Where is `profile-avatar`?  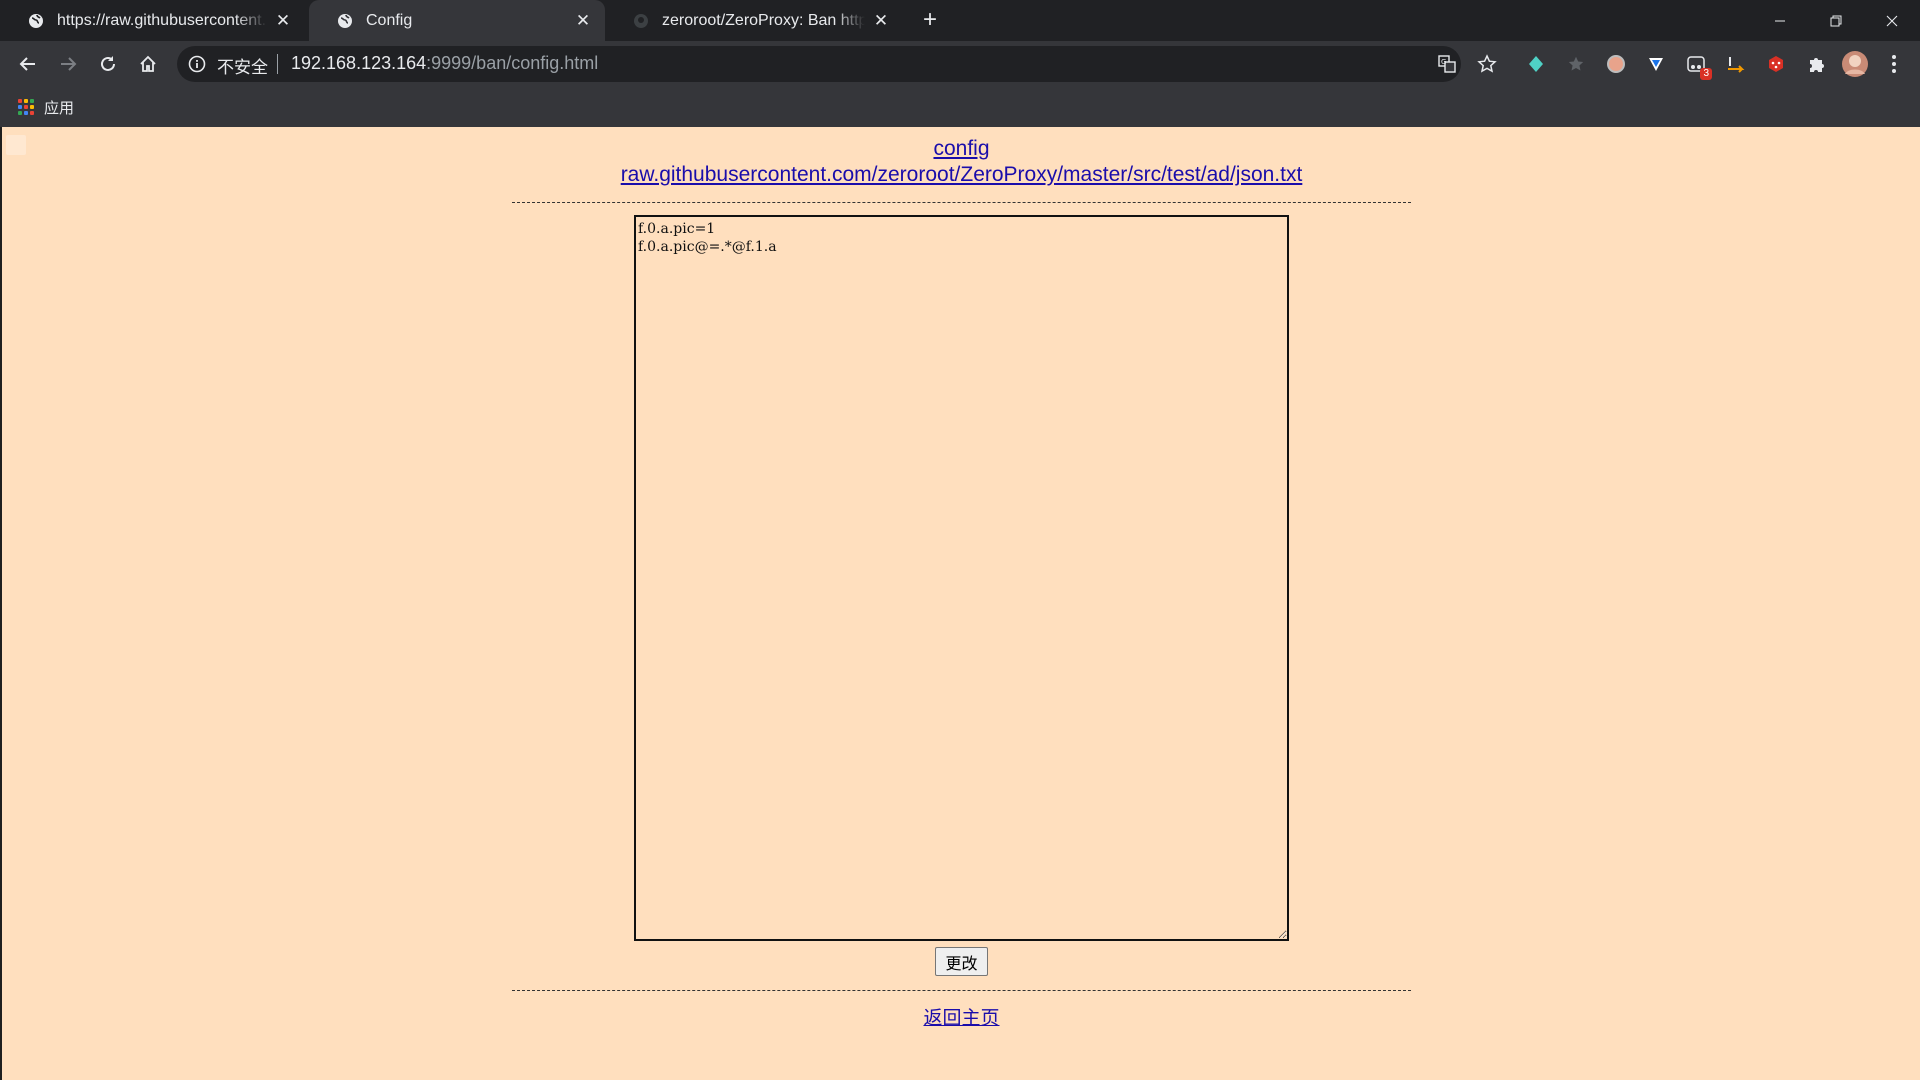 profile-avatar is located at coordinates (1855, 64).